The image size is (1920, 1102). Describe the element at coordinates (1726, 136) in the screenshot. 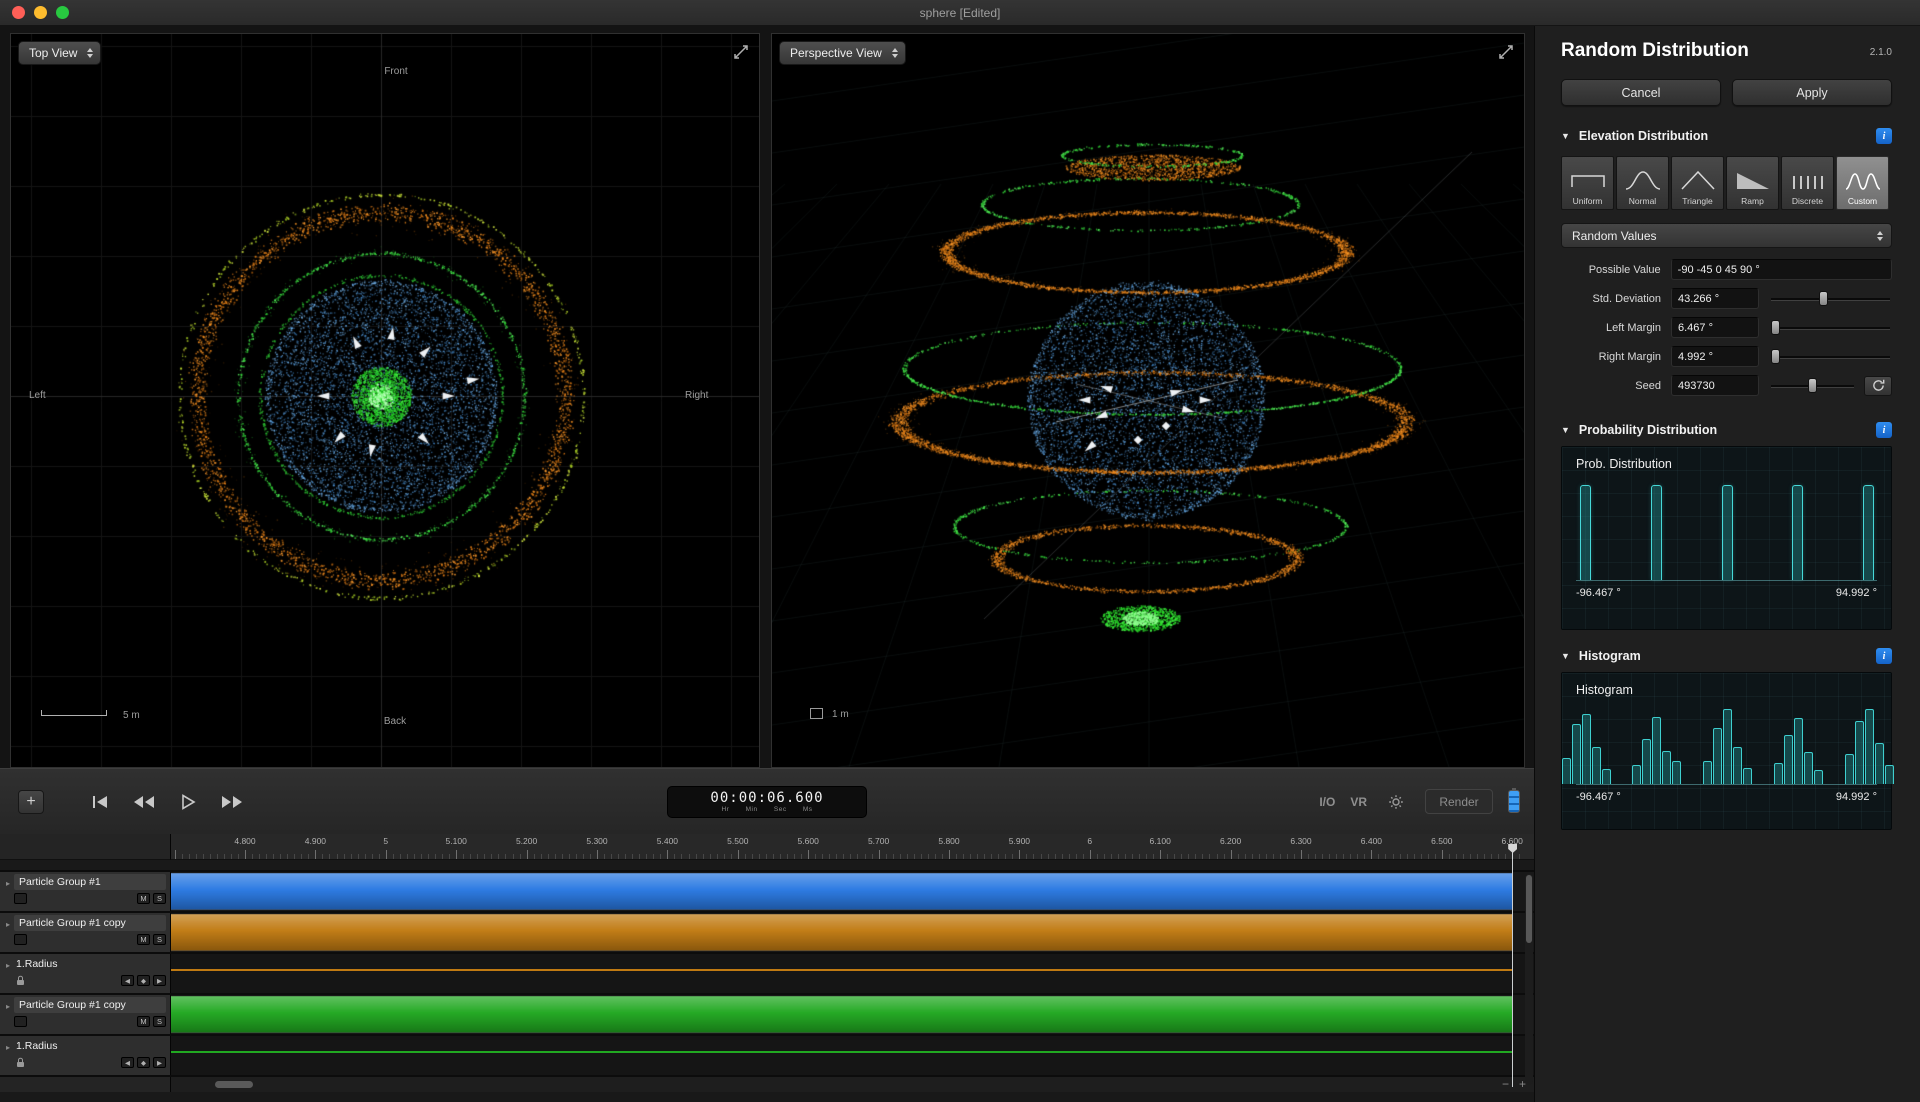

I see `section-elevation-distribution: ▼ Elevation Distribution i` at that location.